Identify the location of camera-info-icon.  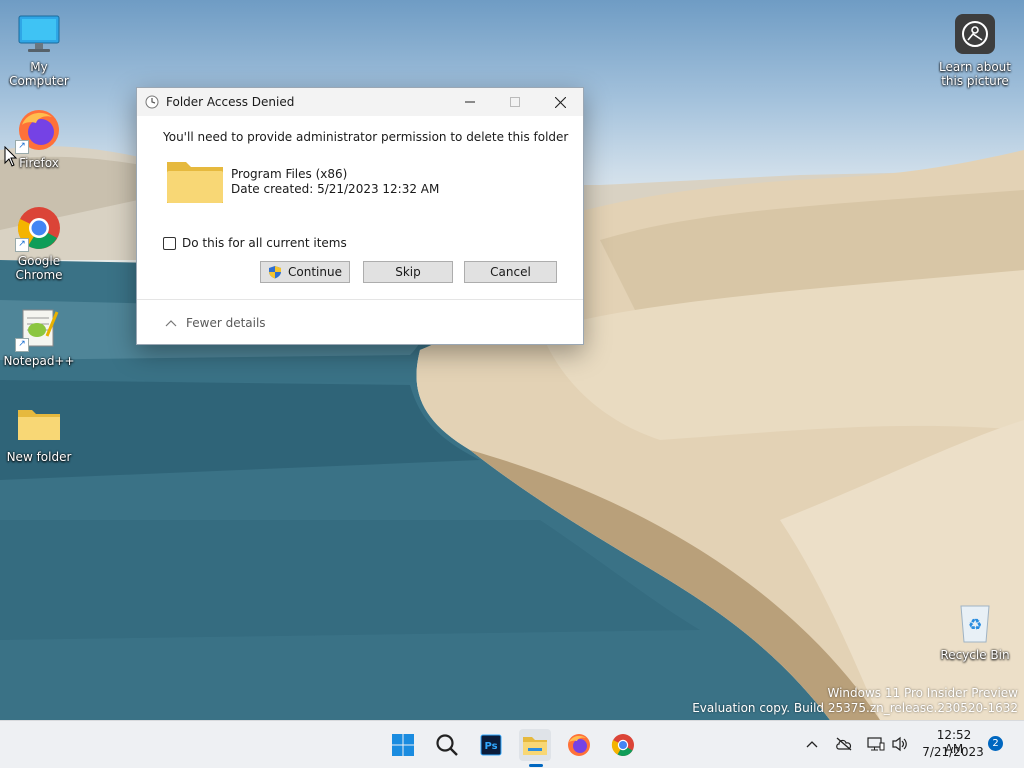
(975, 34).